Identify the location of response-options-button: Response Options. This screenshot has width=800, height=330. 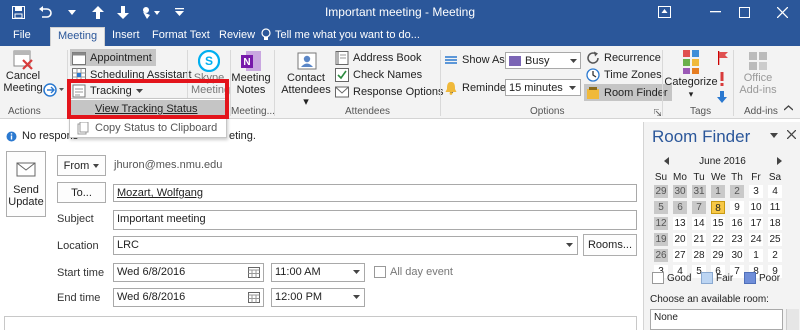
(395, 92).